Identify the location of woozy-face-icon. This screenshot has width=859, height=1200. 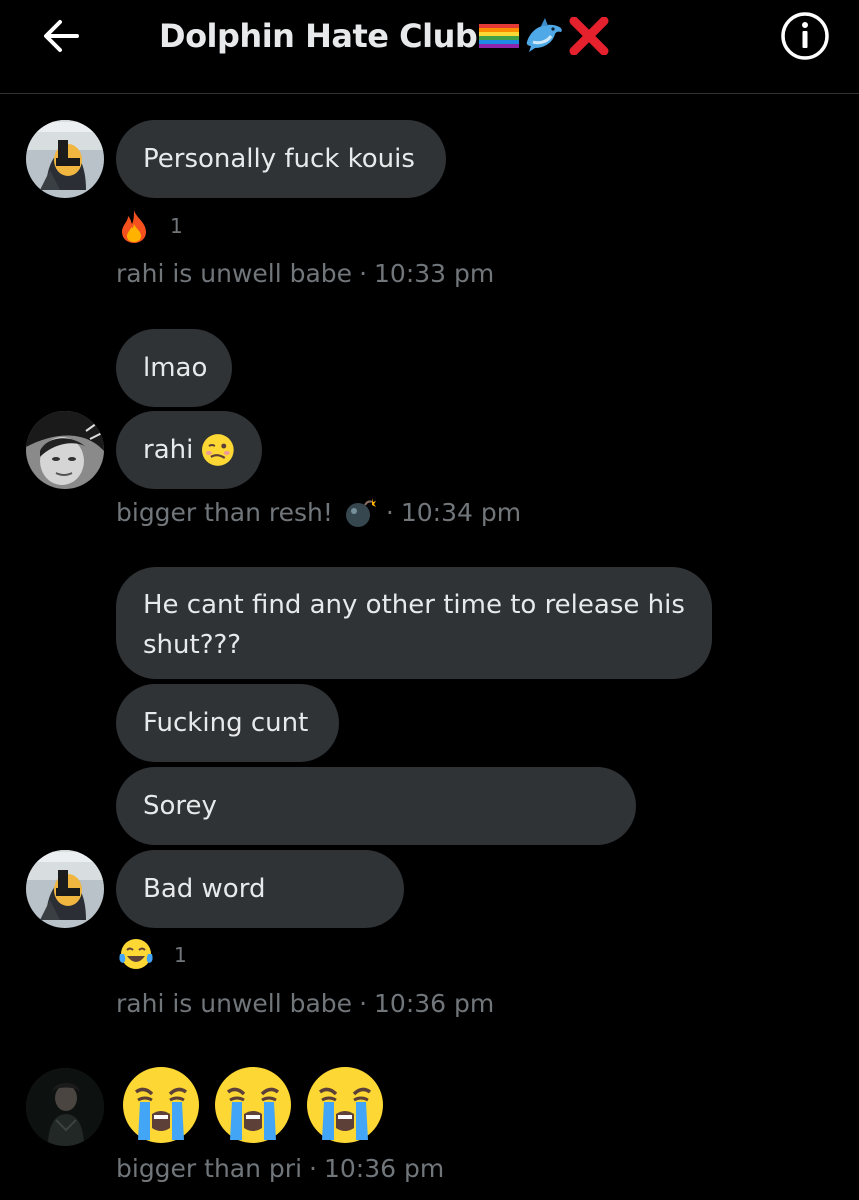
(218, 450).